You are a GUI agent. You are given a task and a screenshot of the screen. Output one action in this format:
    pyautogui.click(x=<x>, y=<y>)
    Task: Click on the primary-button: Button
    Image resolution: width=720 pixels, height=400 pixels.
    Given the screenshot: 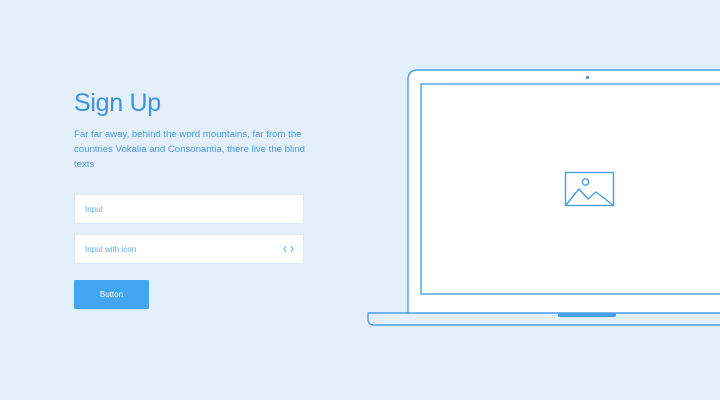 What is the action you would take?
    pyautogui.click(x=111, y=294)
    